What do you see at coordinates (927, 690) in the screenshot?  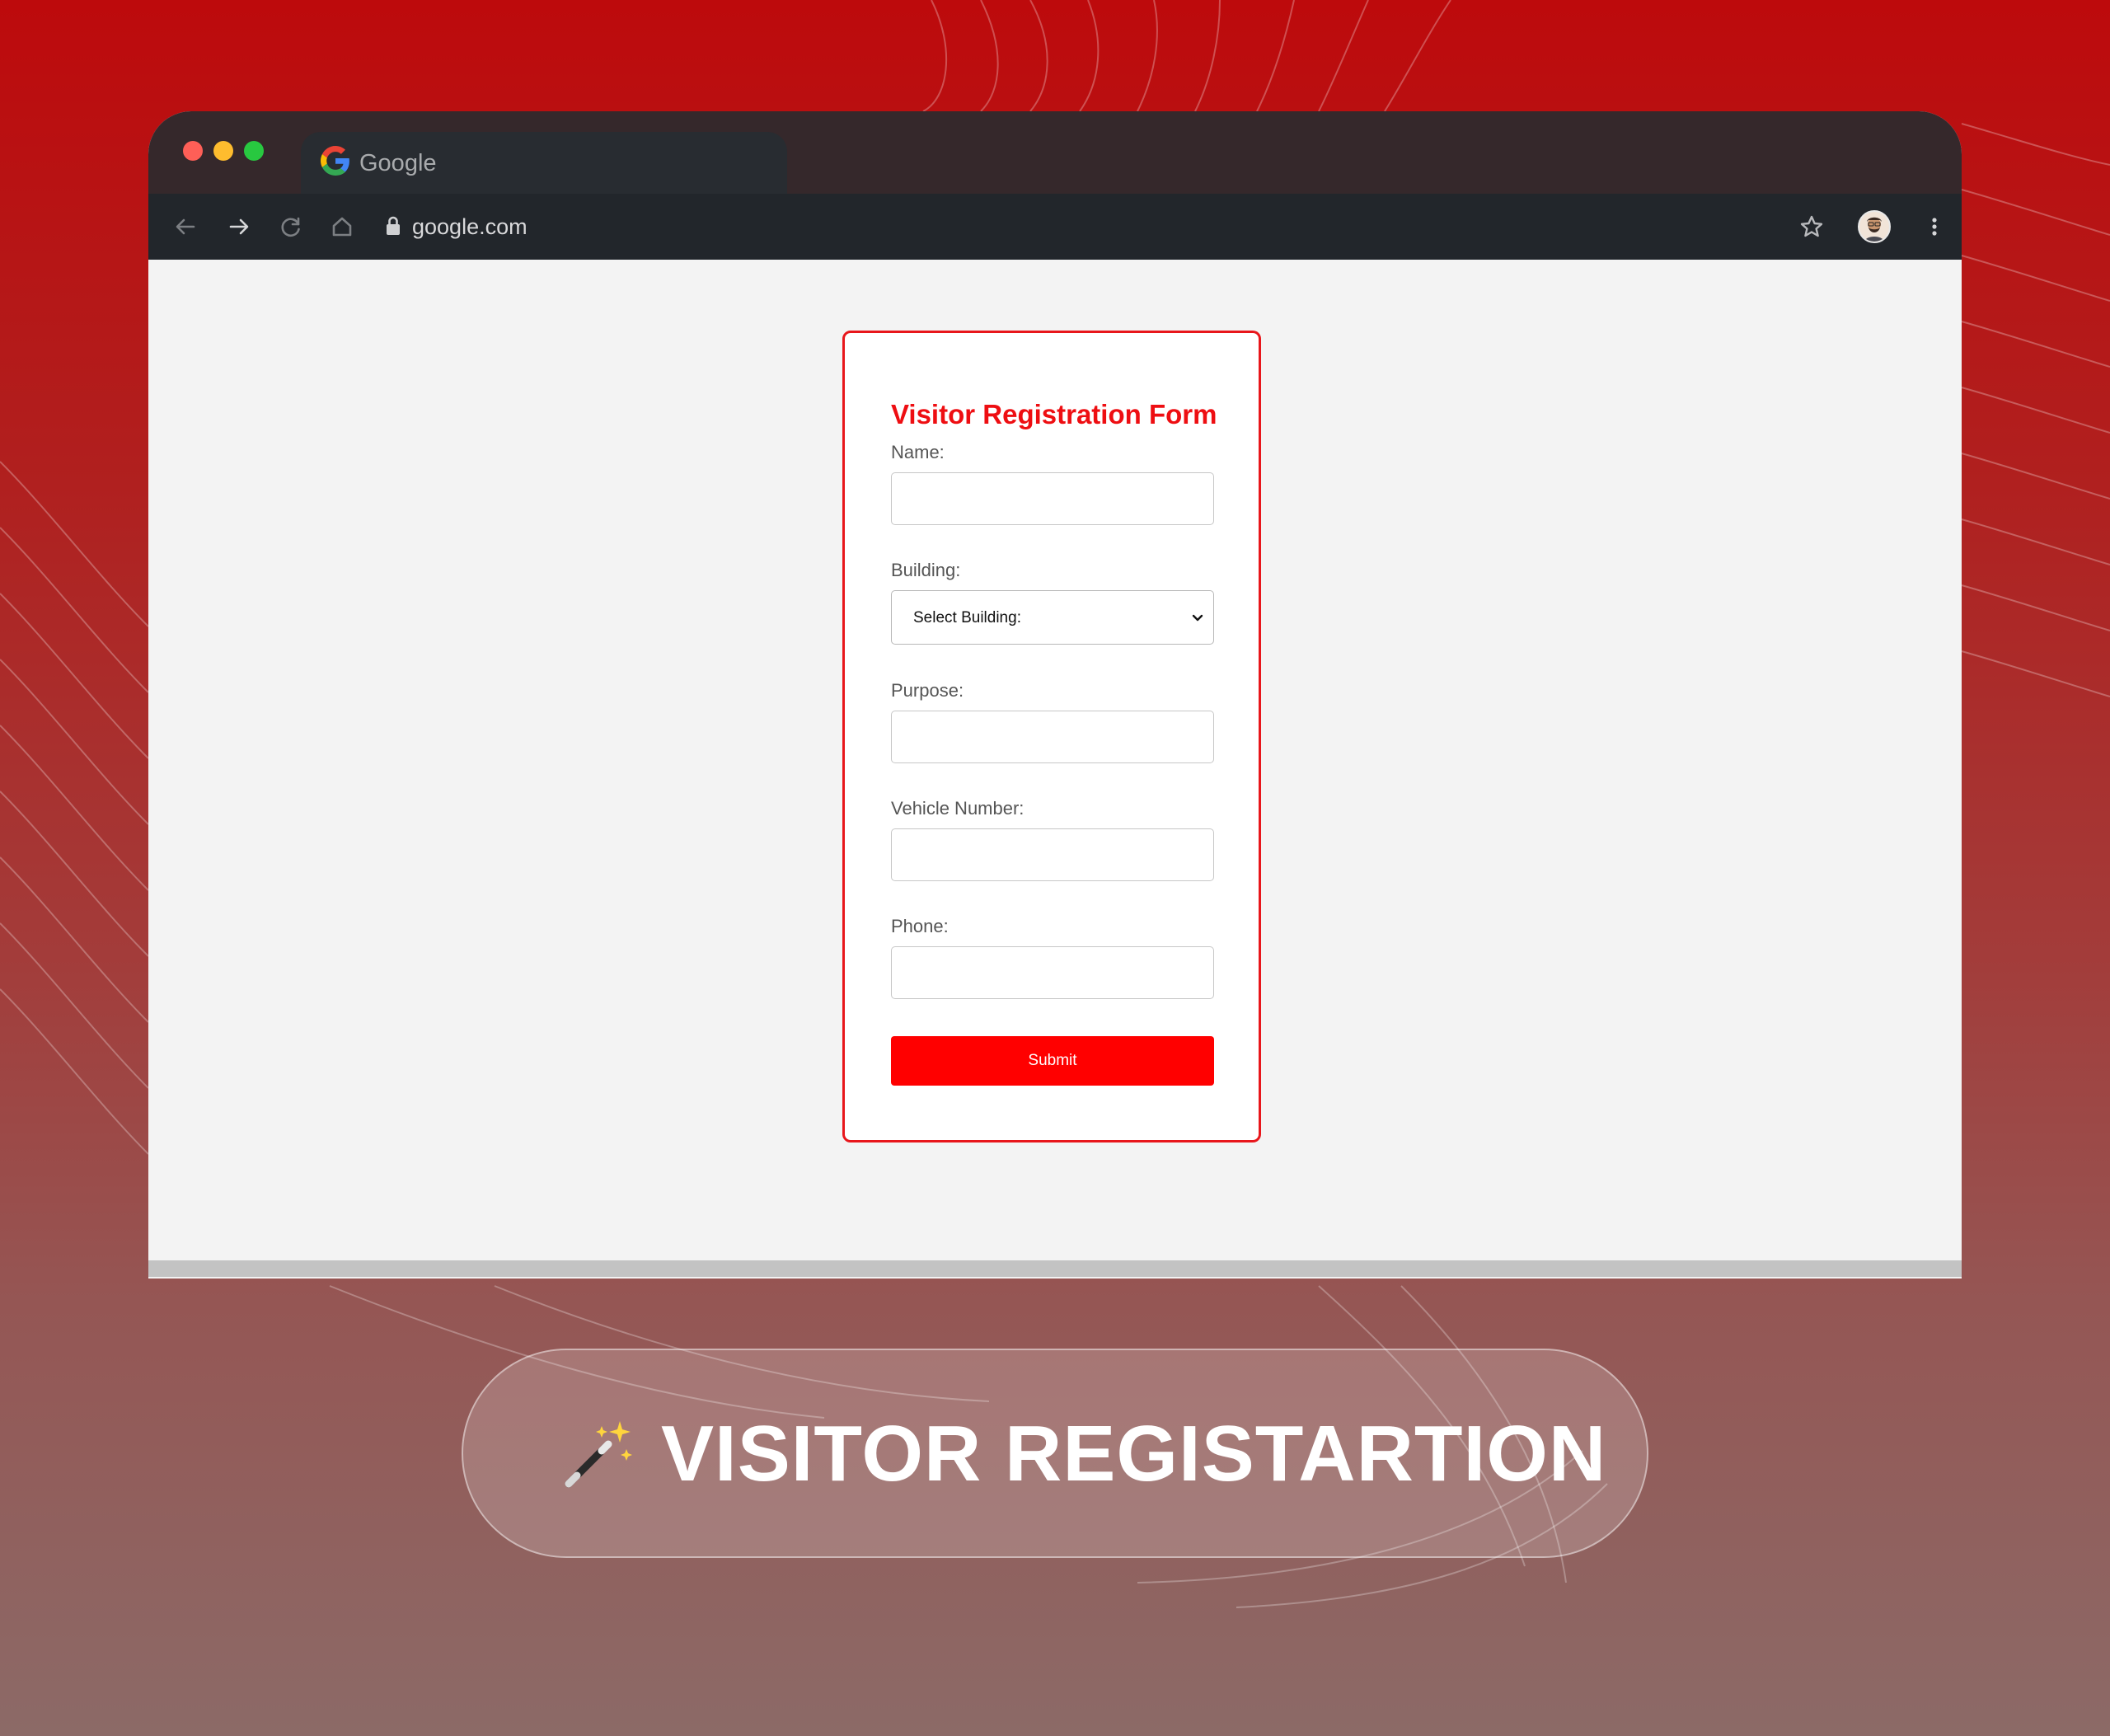 I see `purpose-label: Purpose:` at bounding box center [927, 690].